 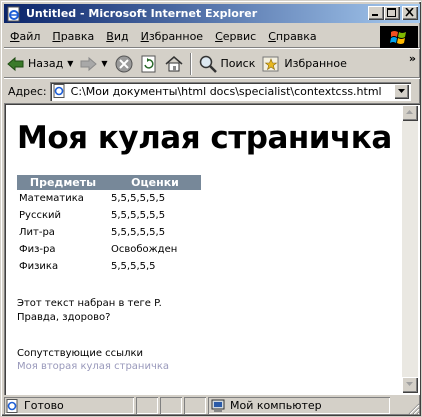 I want to click on table-row: Физ-ра Освобожден, so click(x=109, y=249).